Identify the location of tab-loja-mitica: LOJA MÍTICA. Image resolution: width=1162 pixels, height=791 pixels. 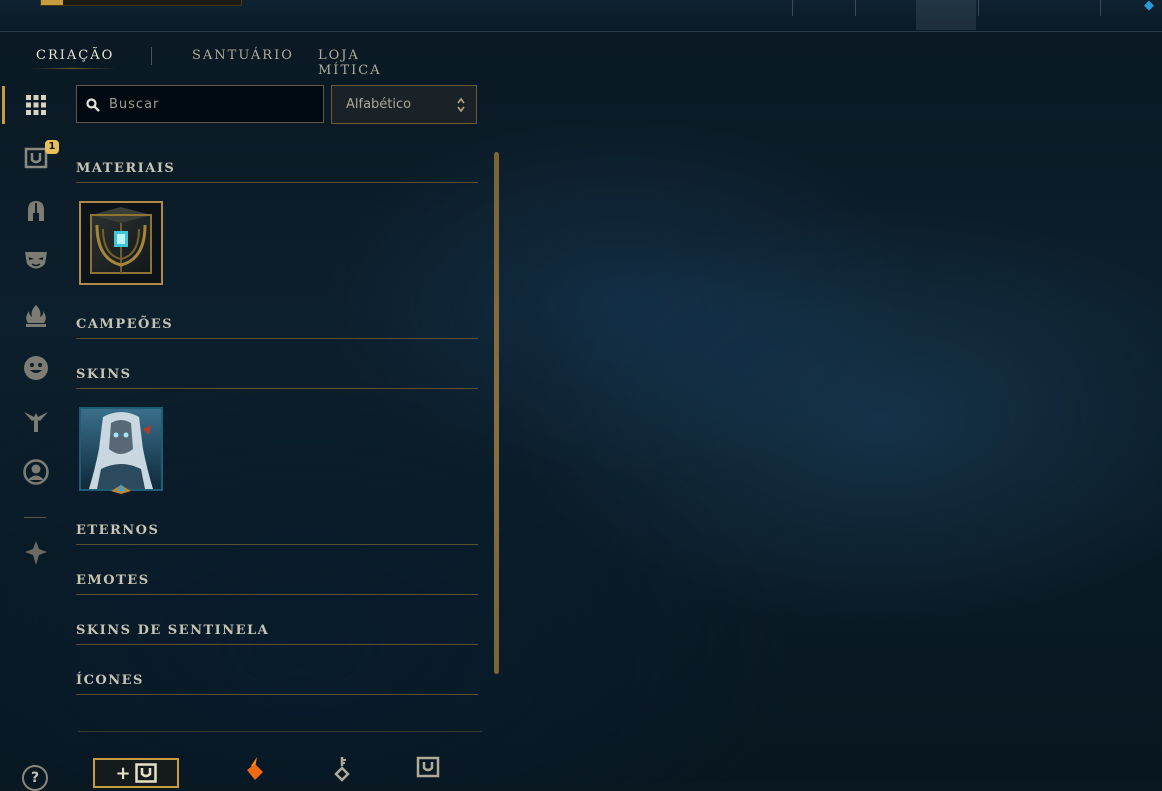
(350, 63).